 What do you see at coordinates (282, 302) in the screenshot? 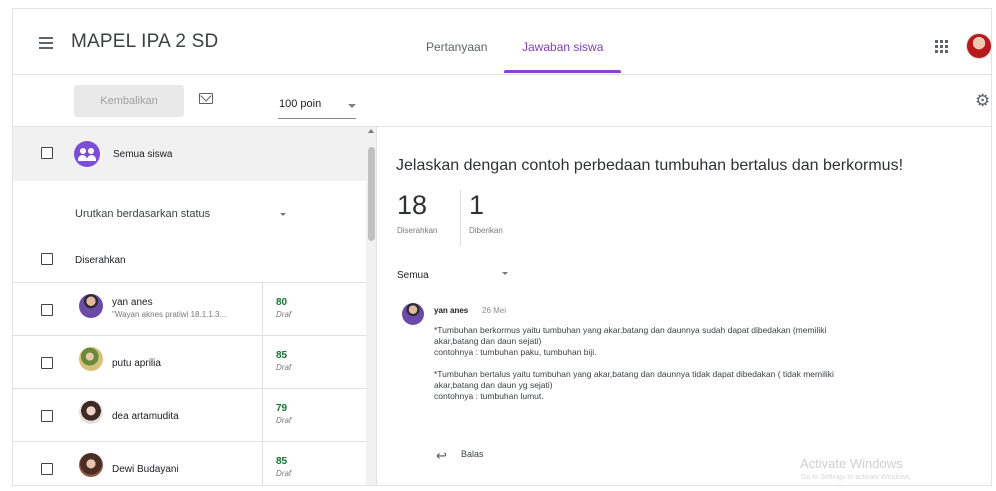
I see `grade-value: 80` at bounding box center [282, 302].